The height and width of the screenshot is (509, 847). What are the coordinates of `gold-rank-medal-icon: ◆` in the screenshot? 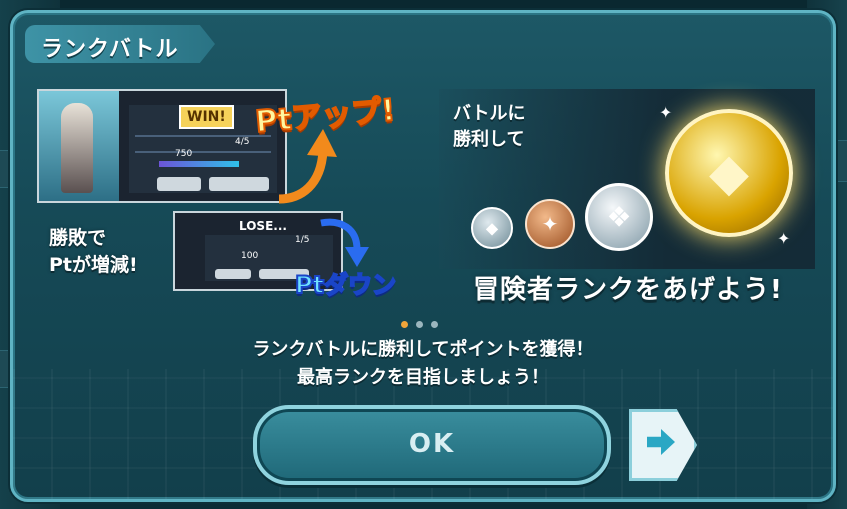 It's located at (729, 173).